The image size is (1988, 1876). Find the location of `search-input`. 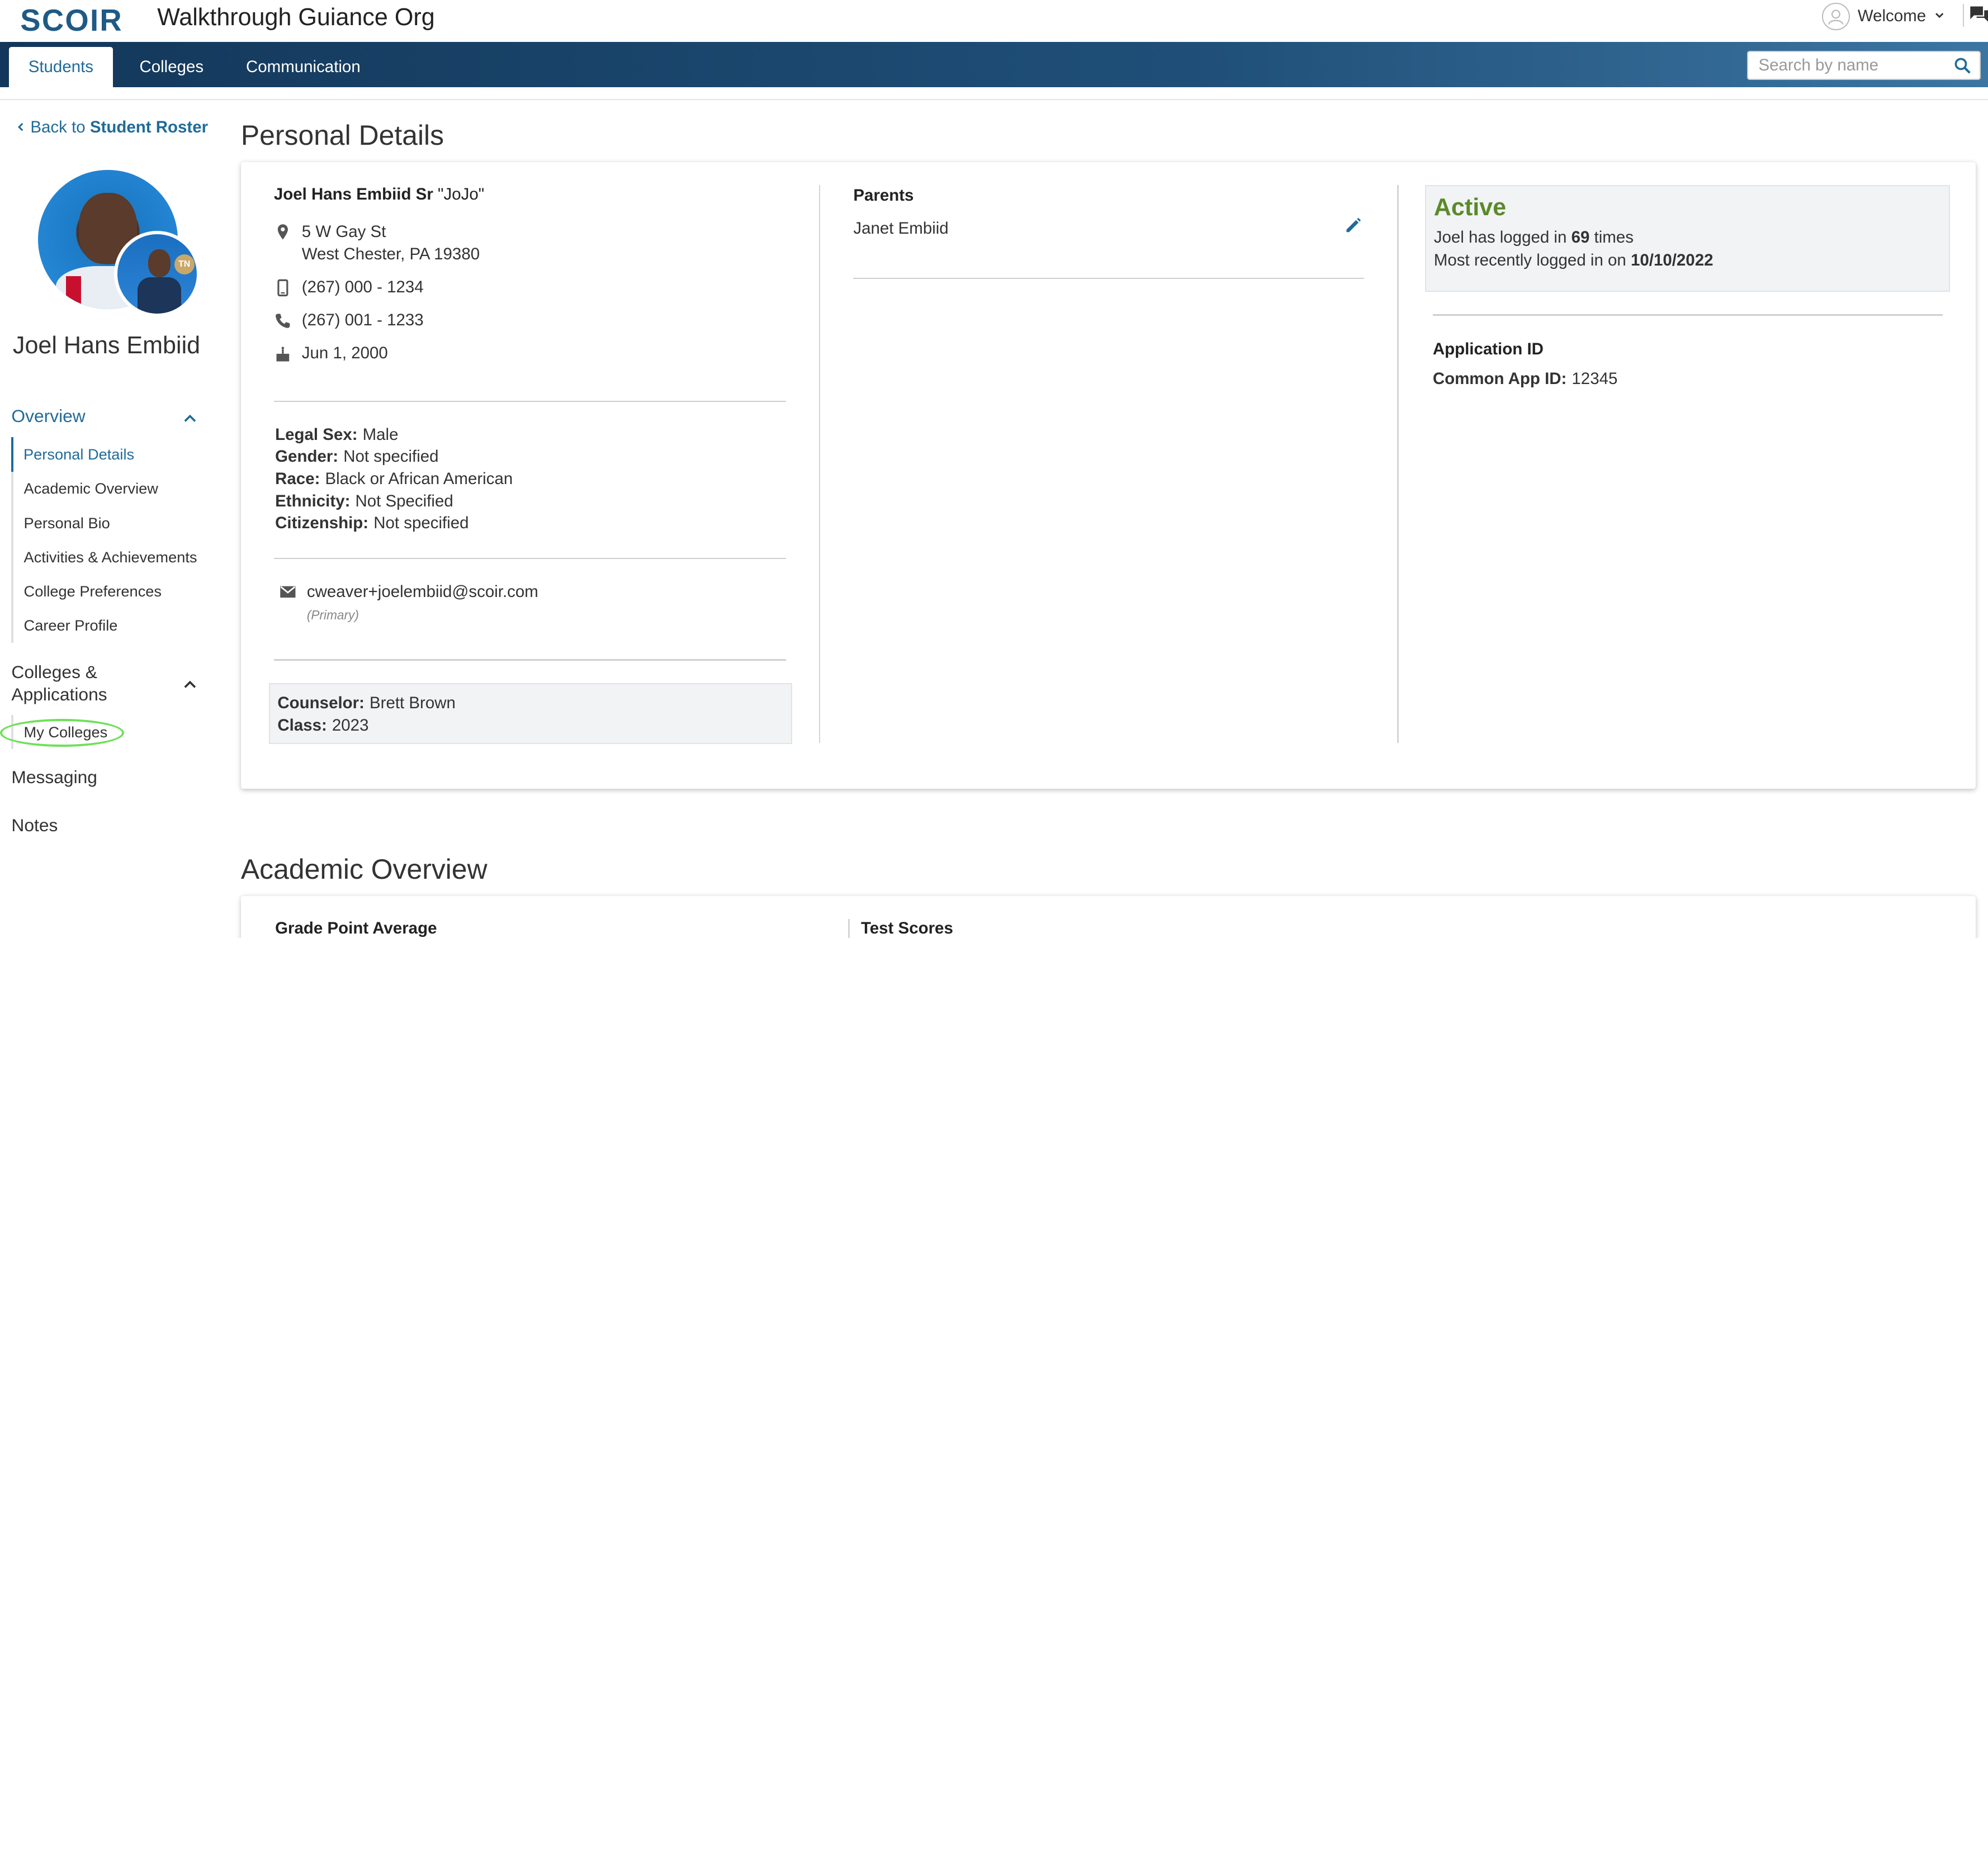

search-input is located at coordinates (1854, 65).